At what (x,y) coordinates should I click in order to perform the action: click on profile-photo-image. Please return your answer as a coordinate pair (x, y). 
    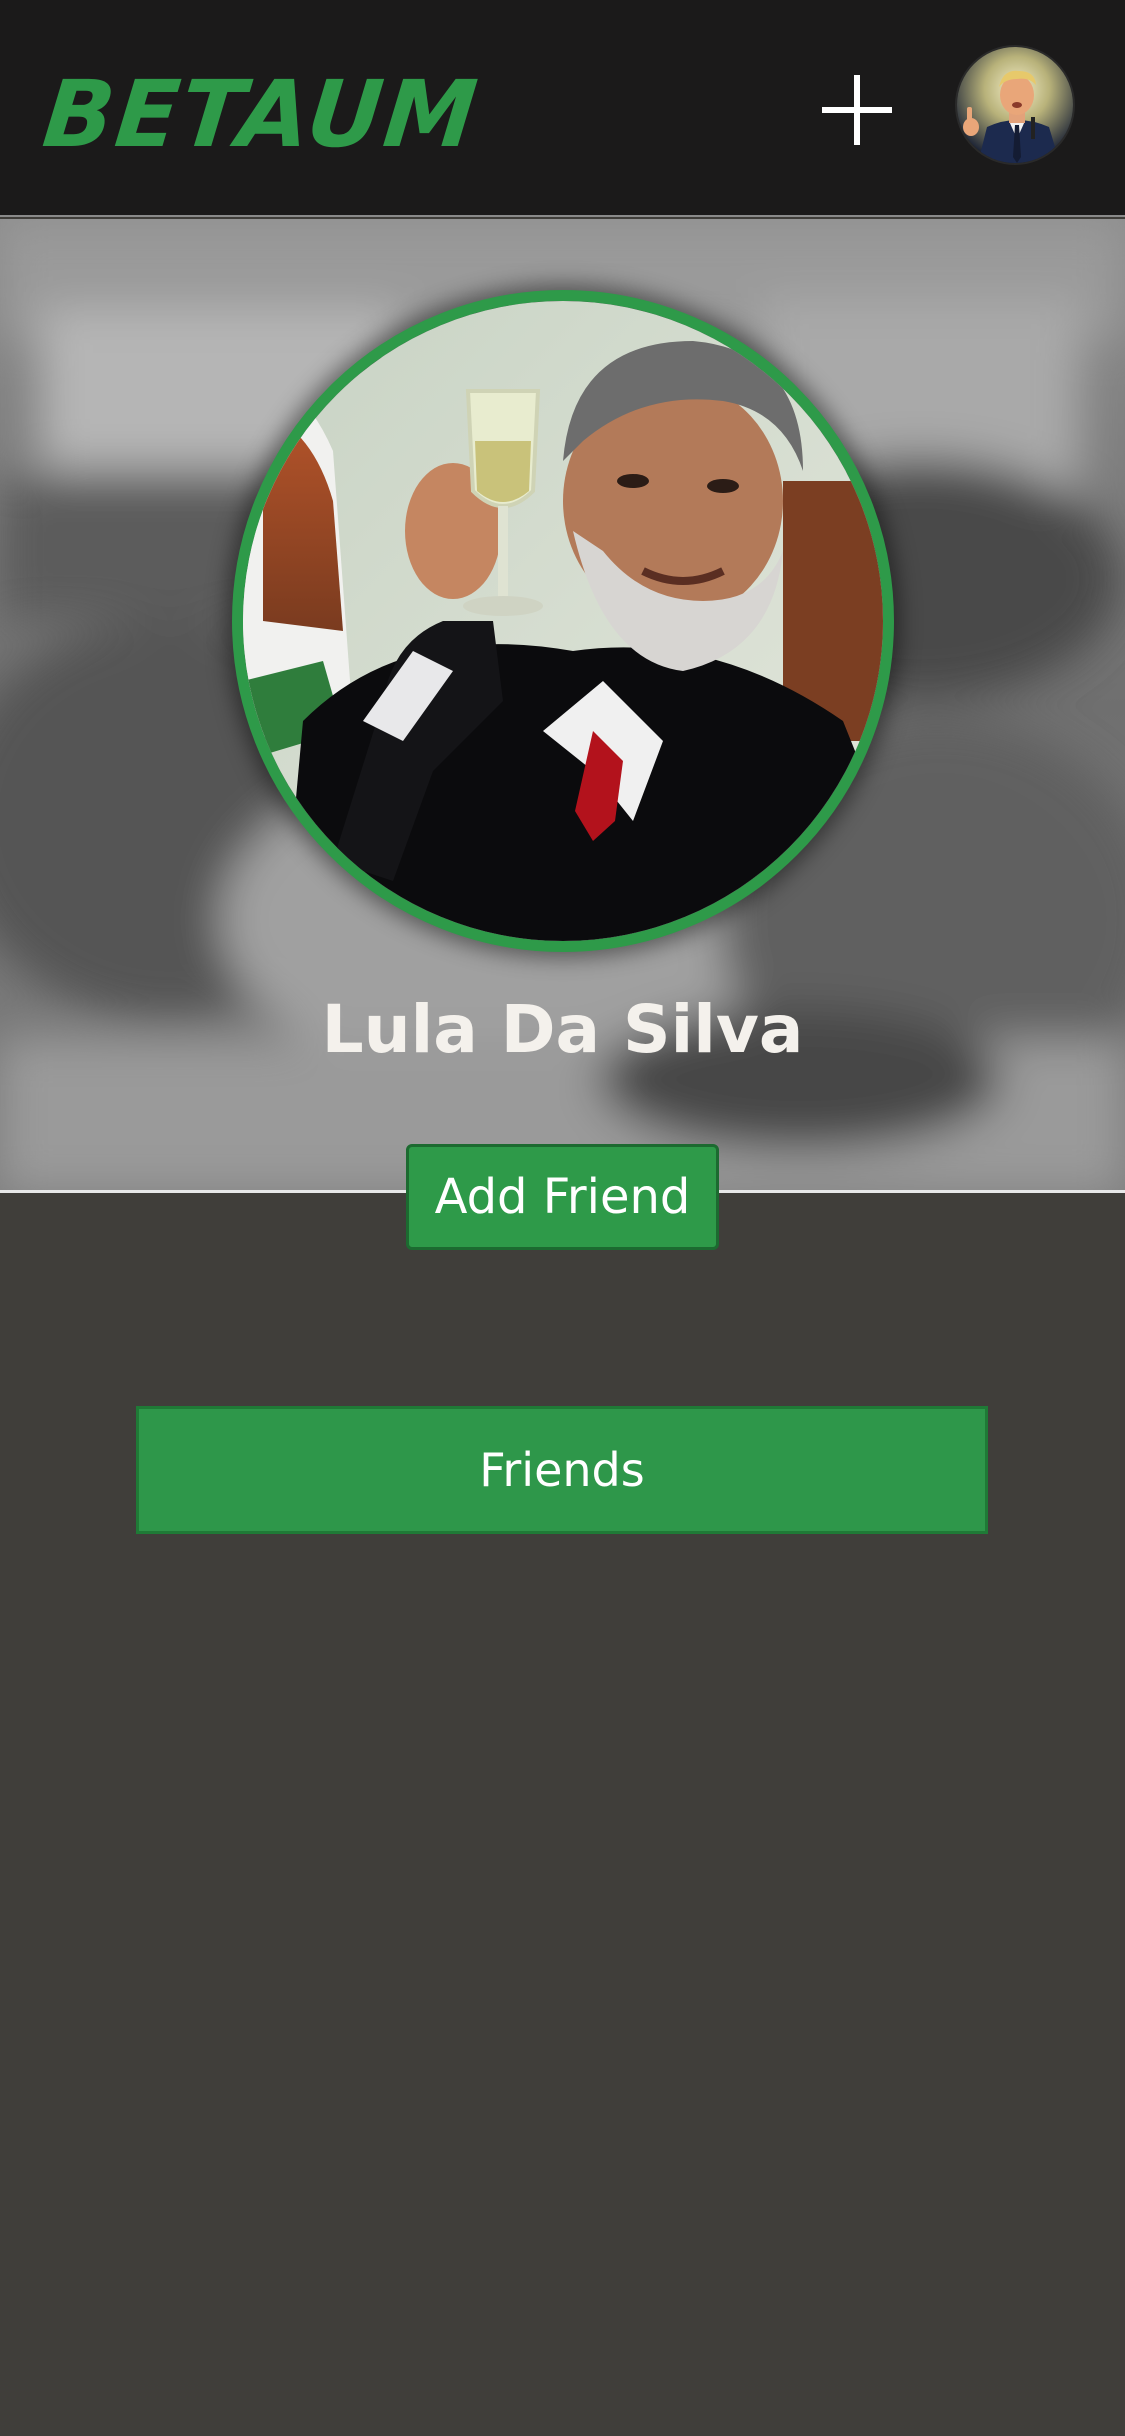
    Looking at the image, I should click on (563, 621).